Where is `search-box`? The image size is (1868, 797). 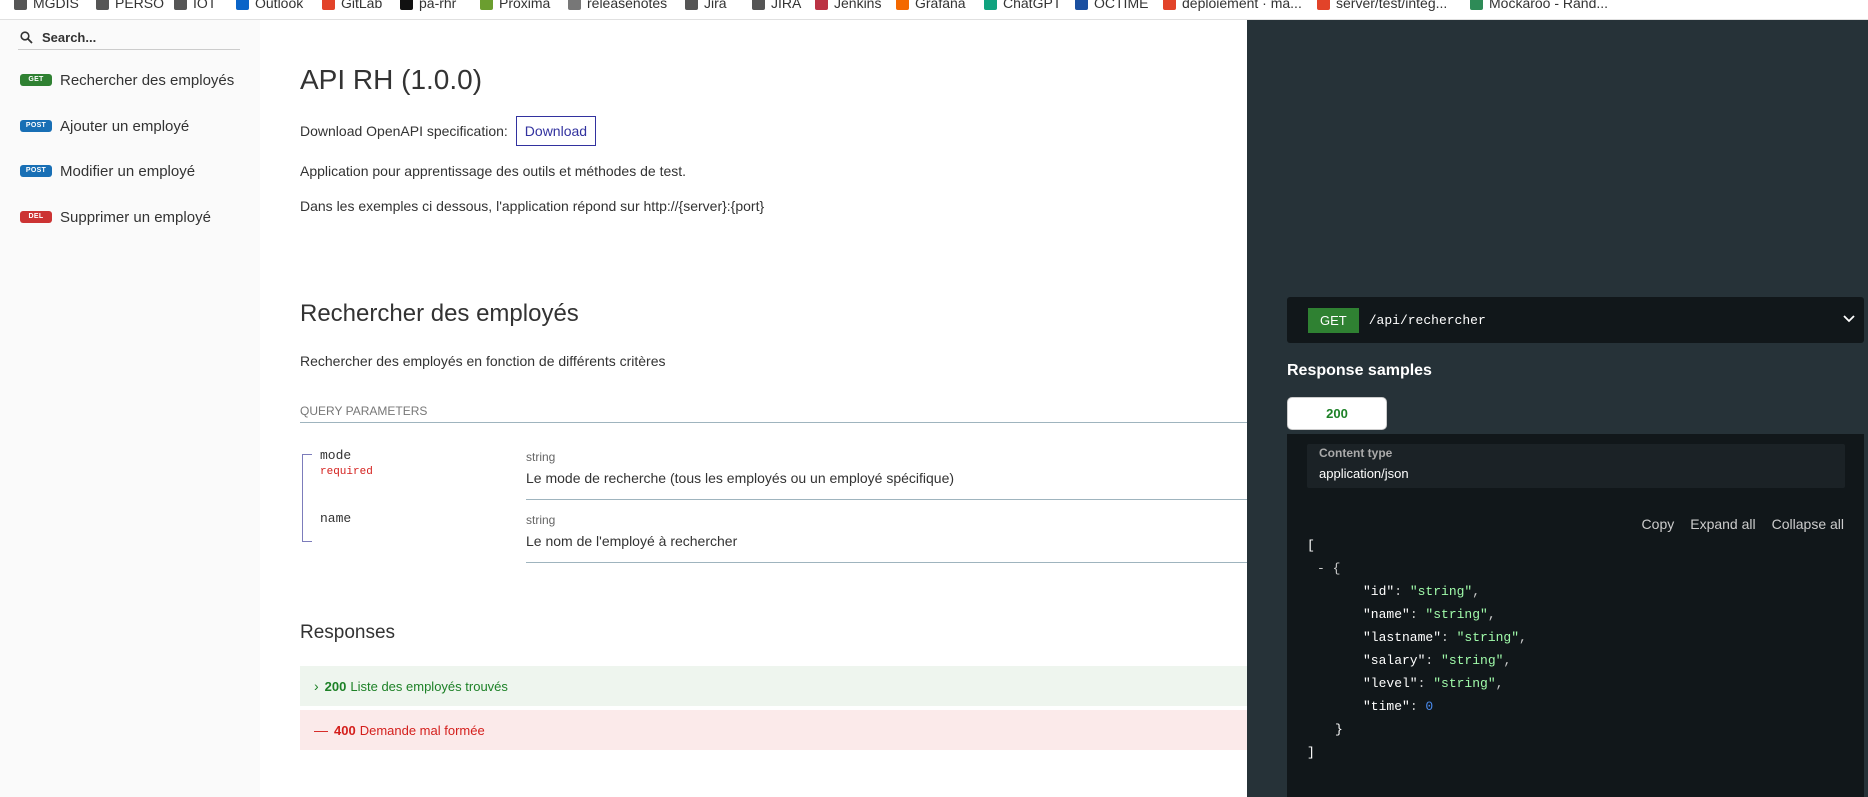 search-box is located at coordinates (129, 38).